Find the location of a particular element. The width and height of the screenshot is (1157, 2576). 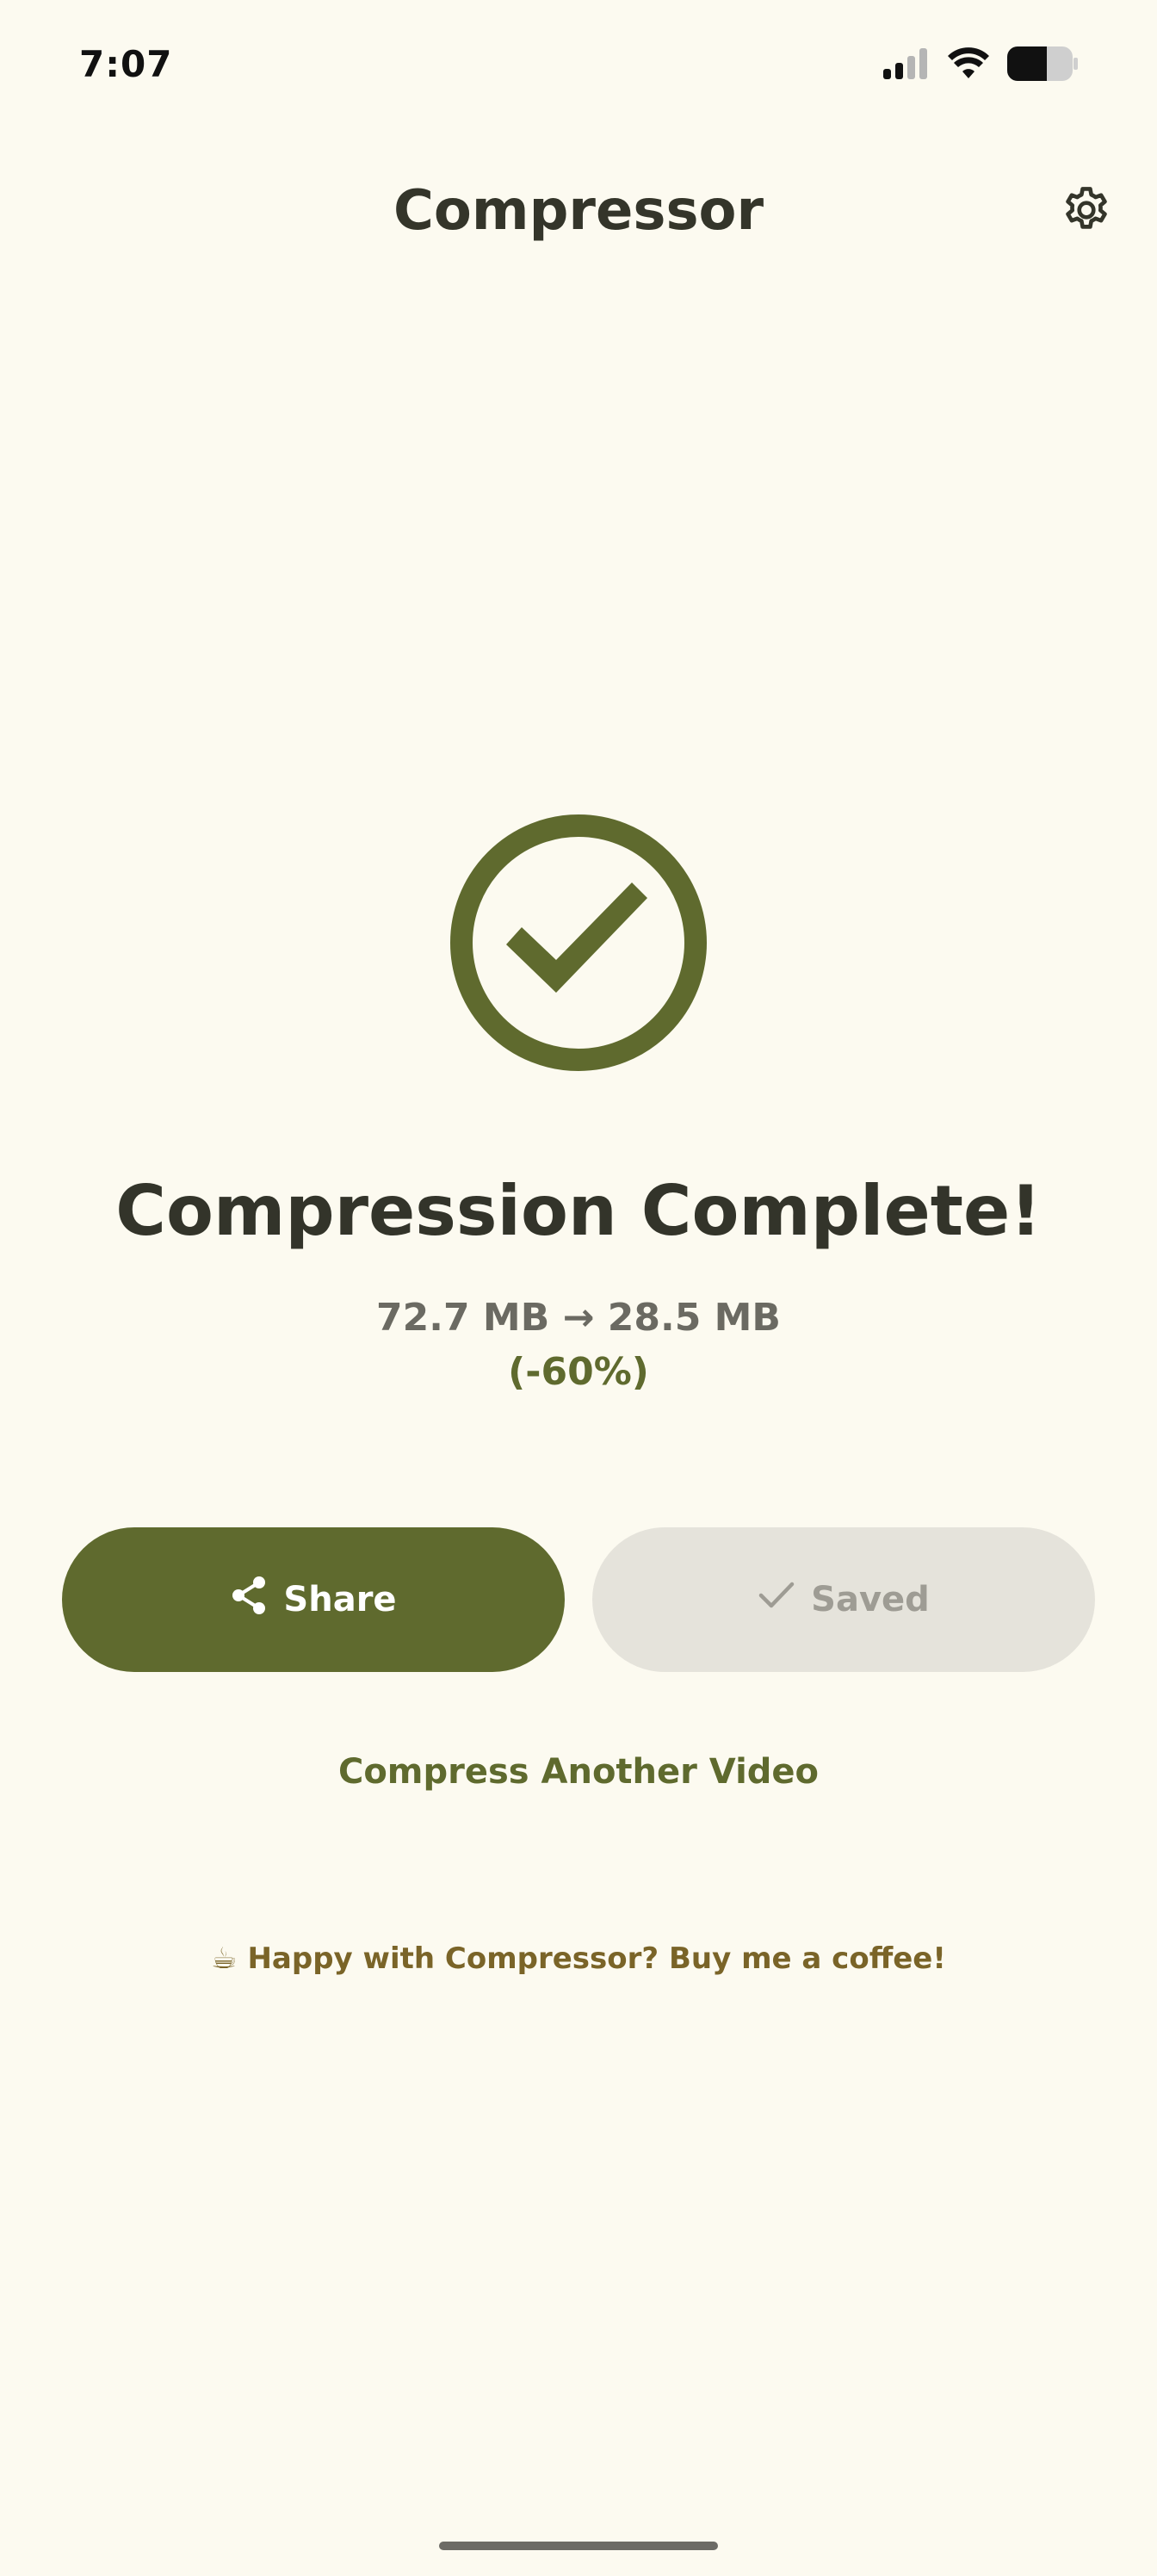

signal-icon is located at coordinates (907, 65).